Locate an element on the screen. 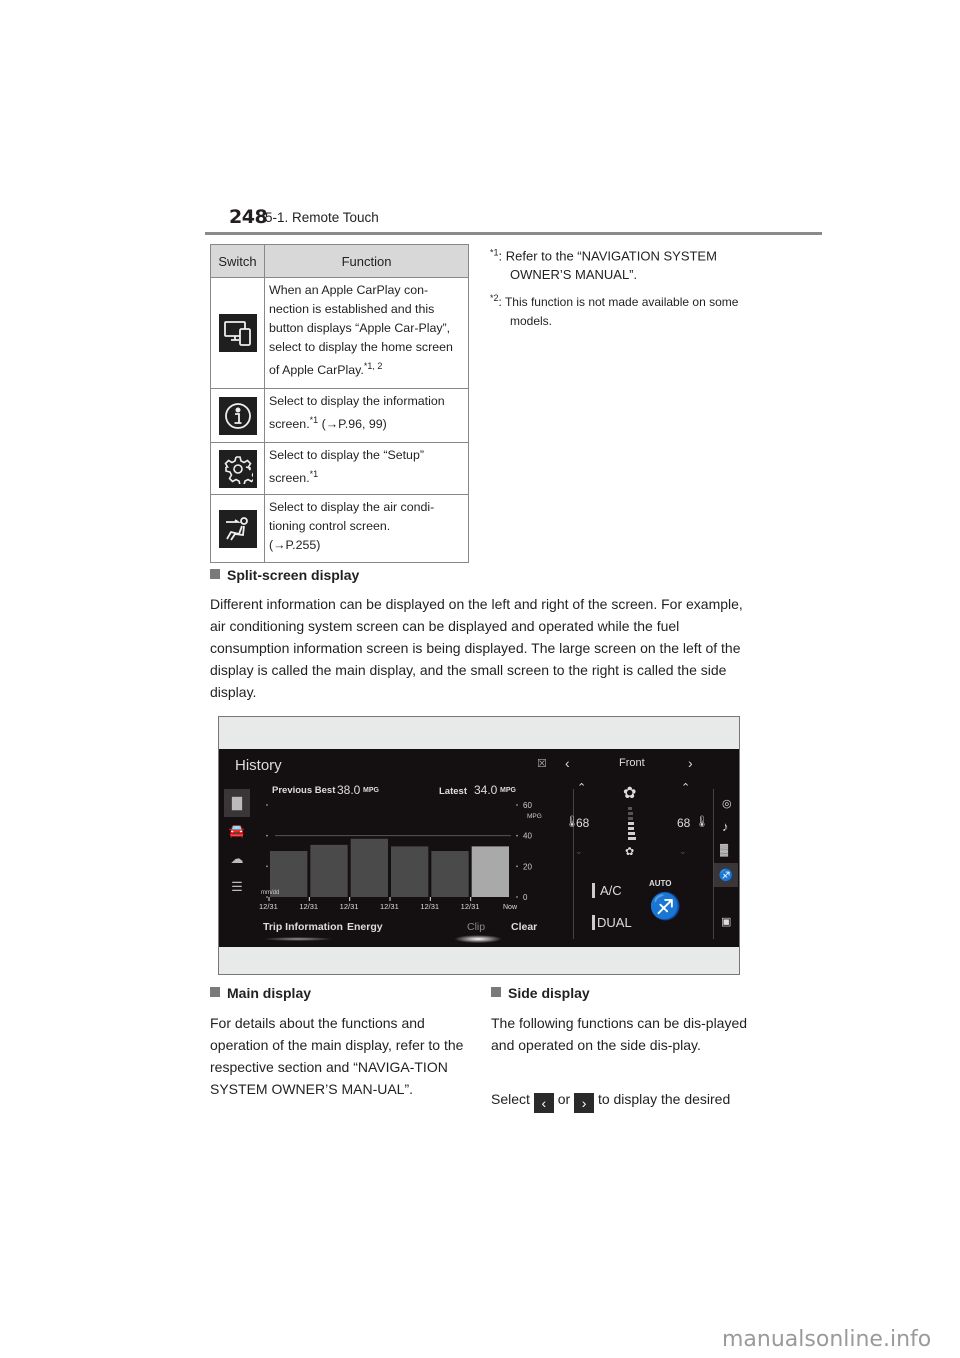 The width and height of the screenshot is (960, 1358). table-row: Select to display the “Setup” screen.*1 is located at coordinates (339, 468).